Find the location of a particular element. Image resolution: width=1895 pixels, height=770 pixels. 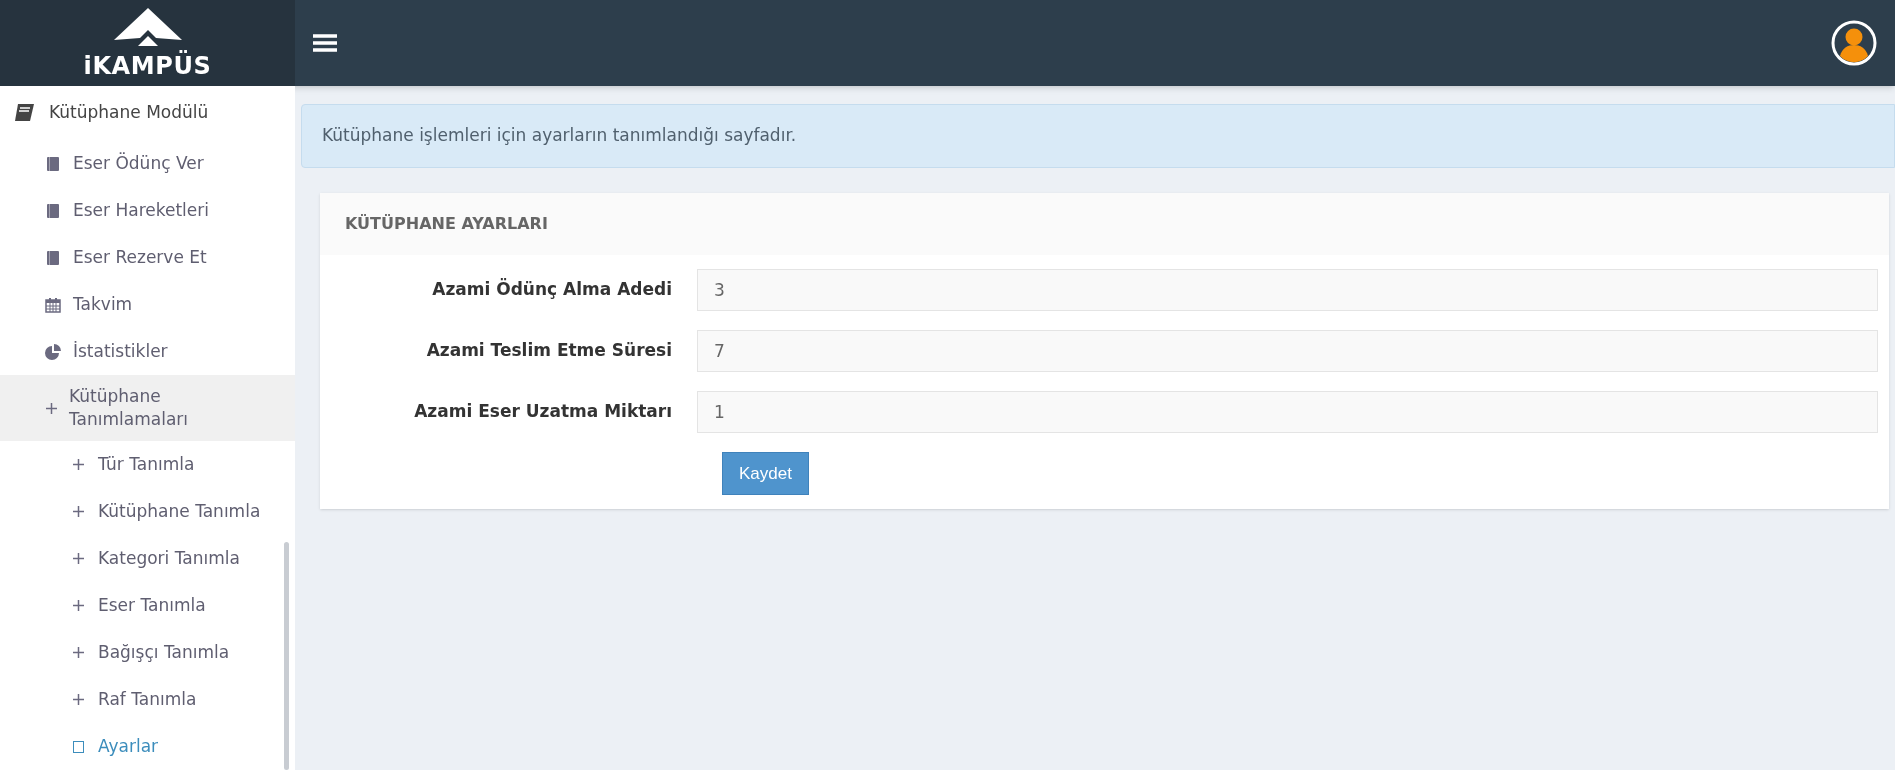

sidebar-item-label: Eser Tanımla is located at coordinates (152, 605).